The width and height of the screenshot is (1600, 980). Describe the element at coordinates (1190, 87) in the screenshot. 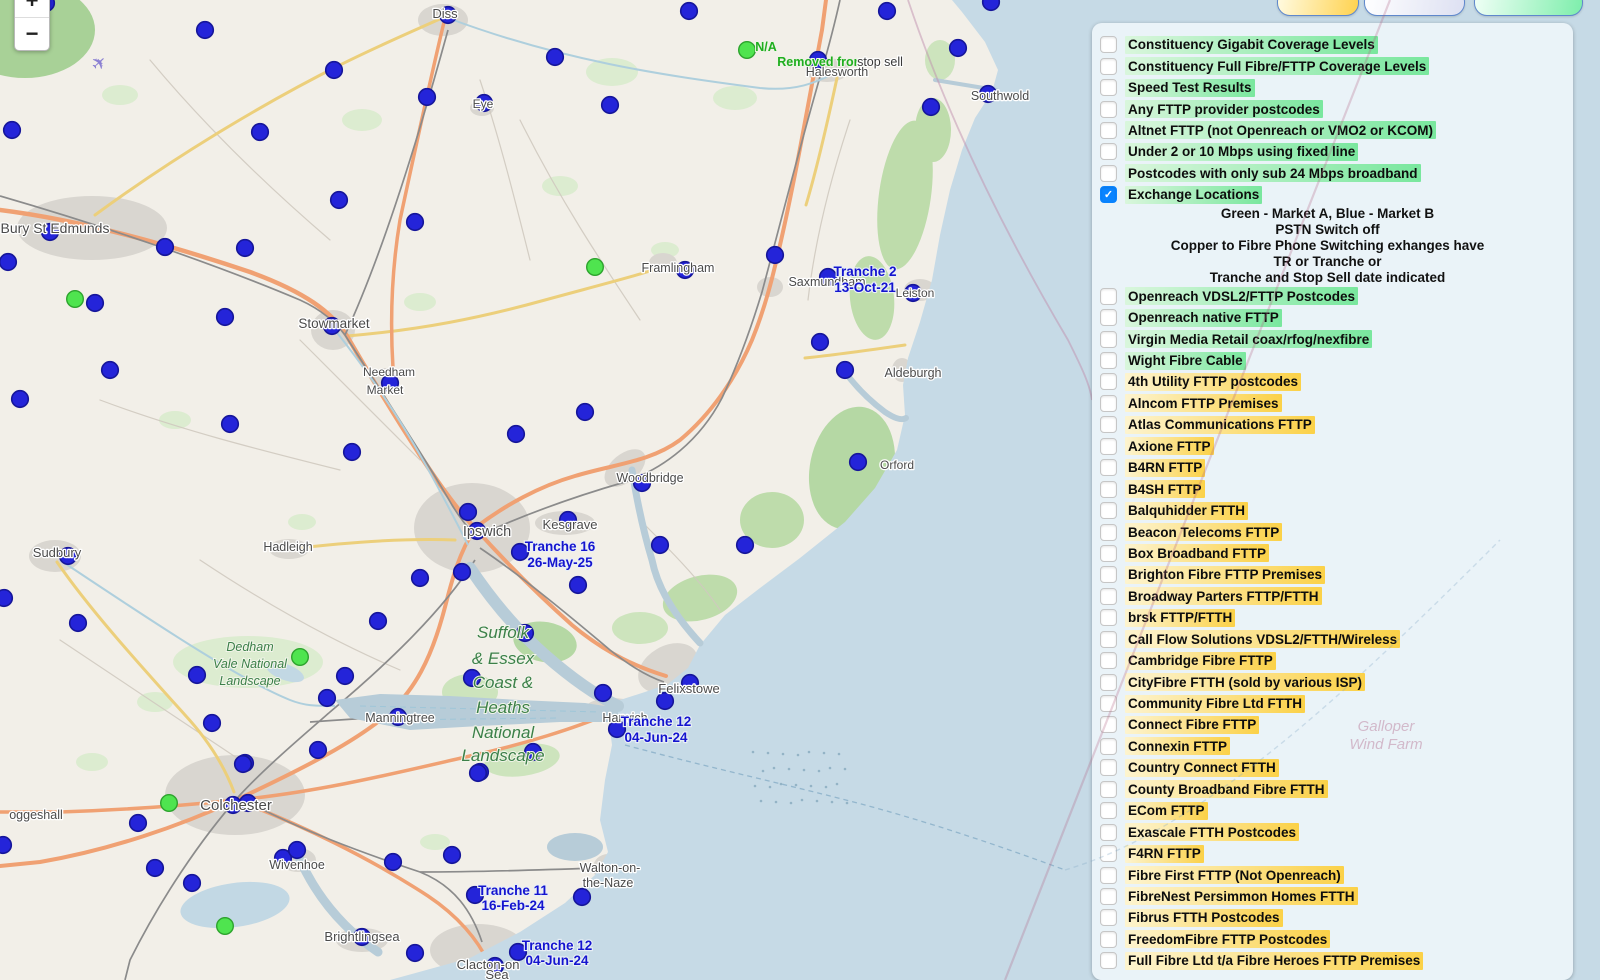

I see `layer-label: Speed Test Results` at that location.